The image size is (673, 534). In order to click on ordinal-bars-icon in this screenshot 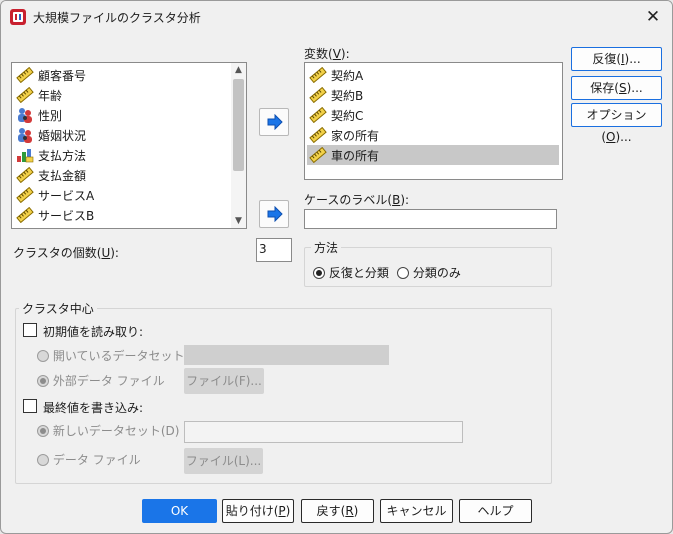, I will do `click(25, 155)`.